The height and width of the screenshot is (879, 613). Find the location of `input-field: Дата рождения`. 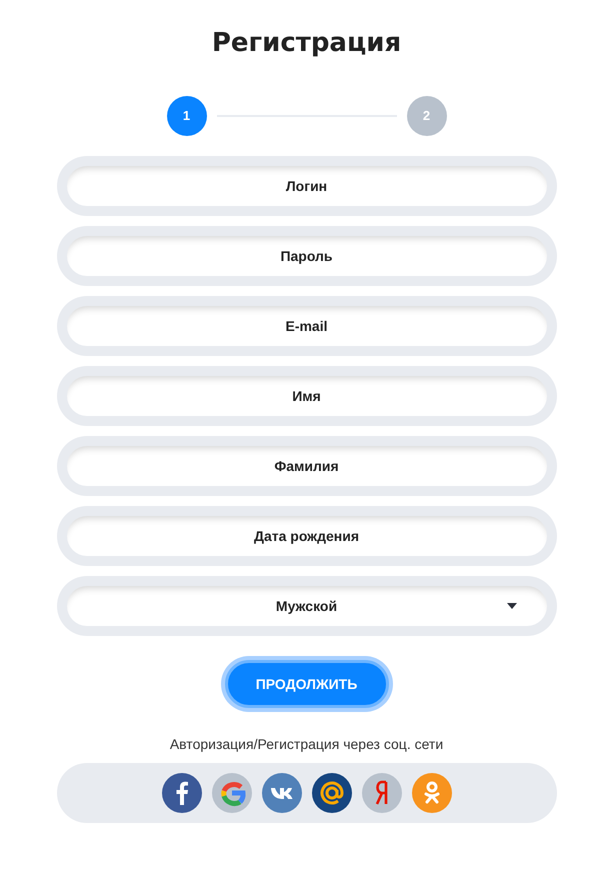

input-field: Дата рождения is located at coordinates (306, 536).